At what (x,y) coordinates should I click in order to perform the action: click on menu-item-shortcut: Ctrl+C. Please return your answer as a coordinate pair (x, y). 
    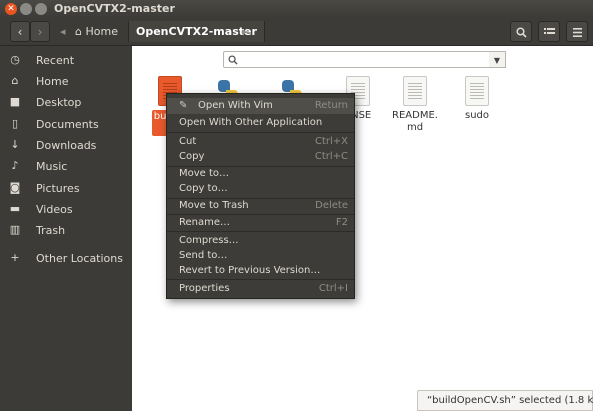
    Looking at the image, I should click on (331, 156).